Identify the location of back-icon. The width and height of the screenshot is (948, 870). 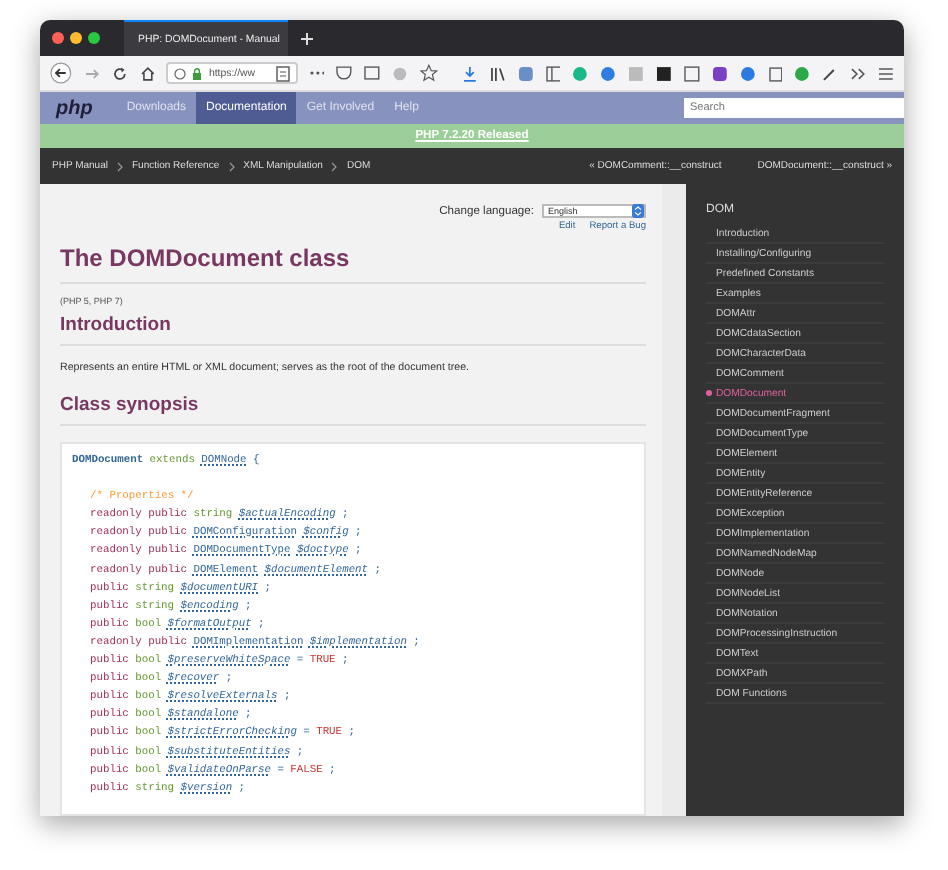
(61, 73).